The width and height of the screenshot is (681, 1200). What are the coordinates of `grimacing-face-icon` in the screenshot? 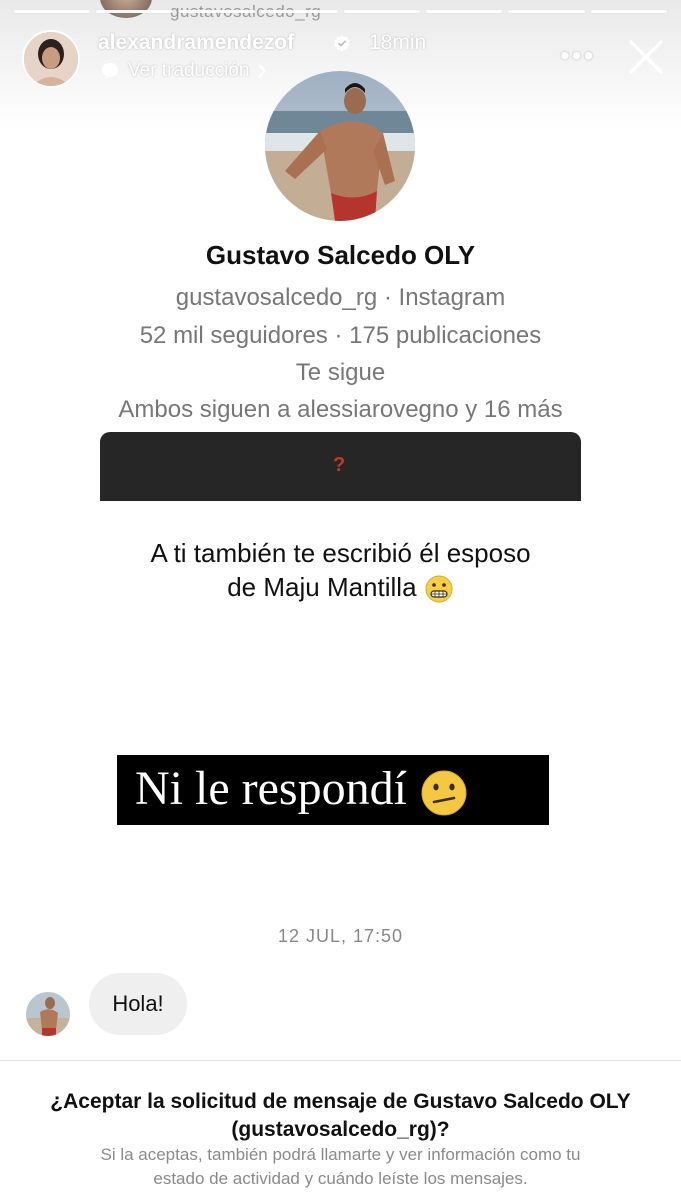 It's located at (439, 589).